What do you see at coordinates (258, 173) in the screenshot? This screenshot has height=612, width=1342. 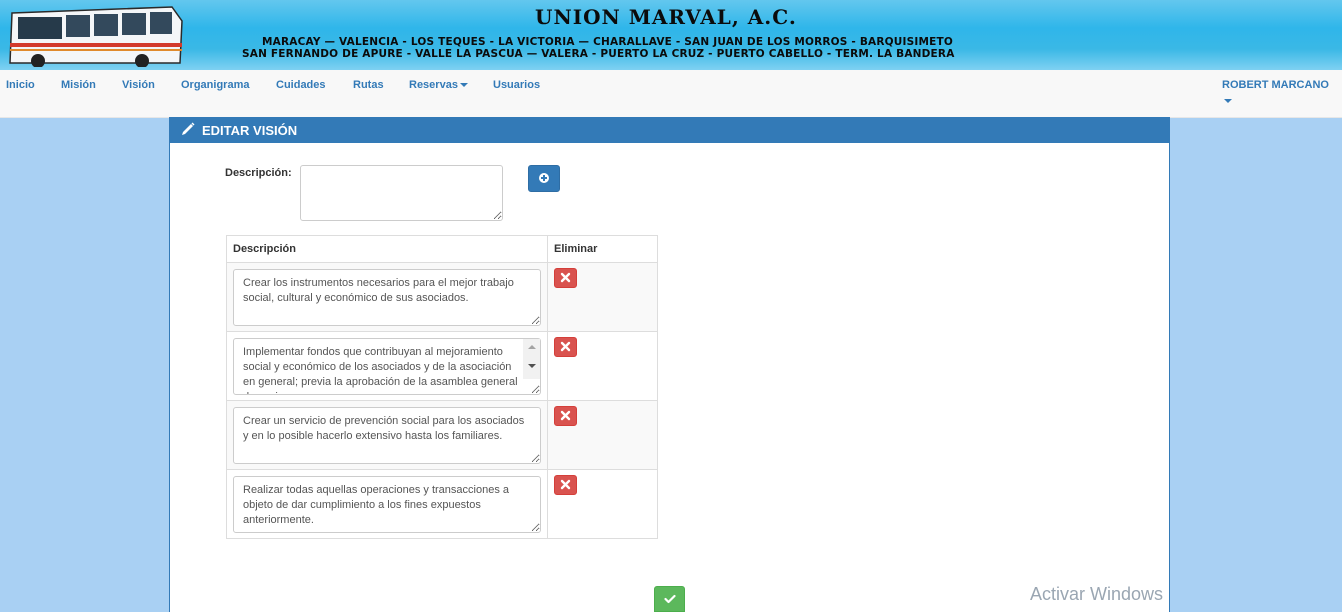 I see `description-label: Descripción:` at bounding box center [258, 173].